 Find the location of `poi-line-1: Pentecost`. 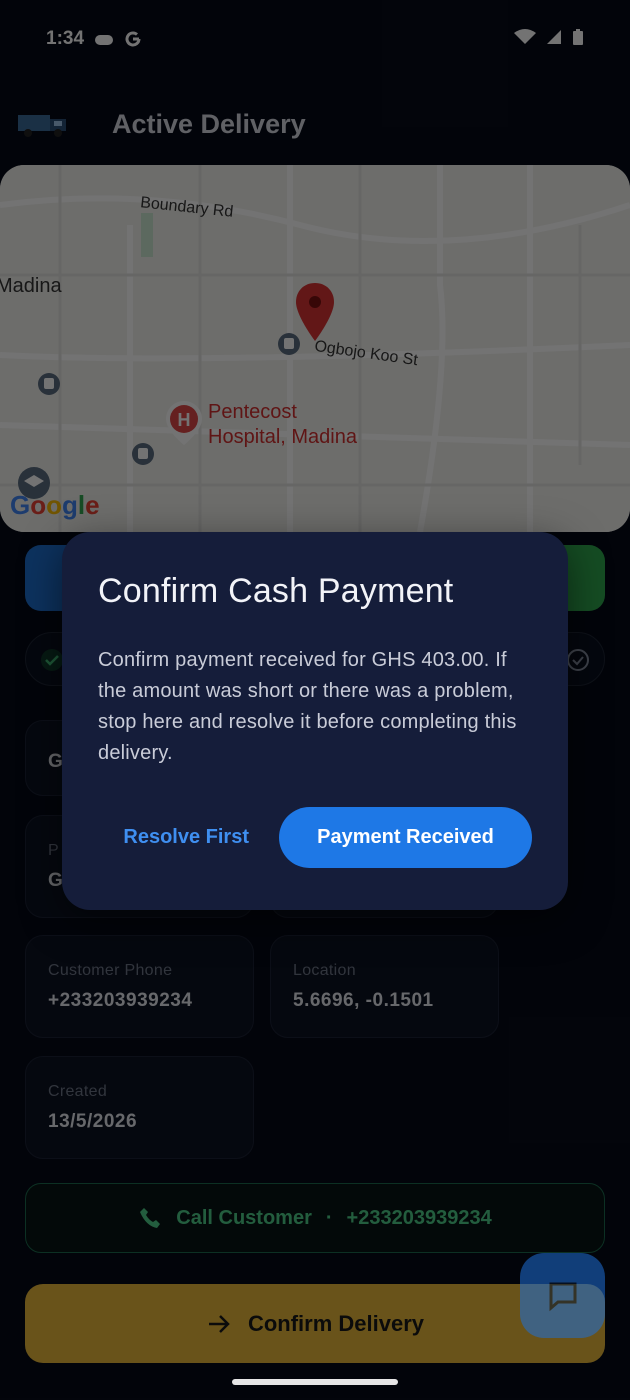

poi-line-1: Pentecost is located at coordinates (252, 412).